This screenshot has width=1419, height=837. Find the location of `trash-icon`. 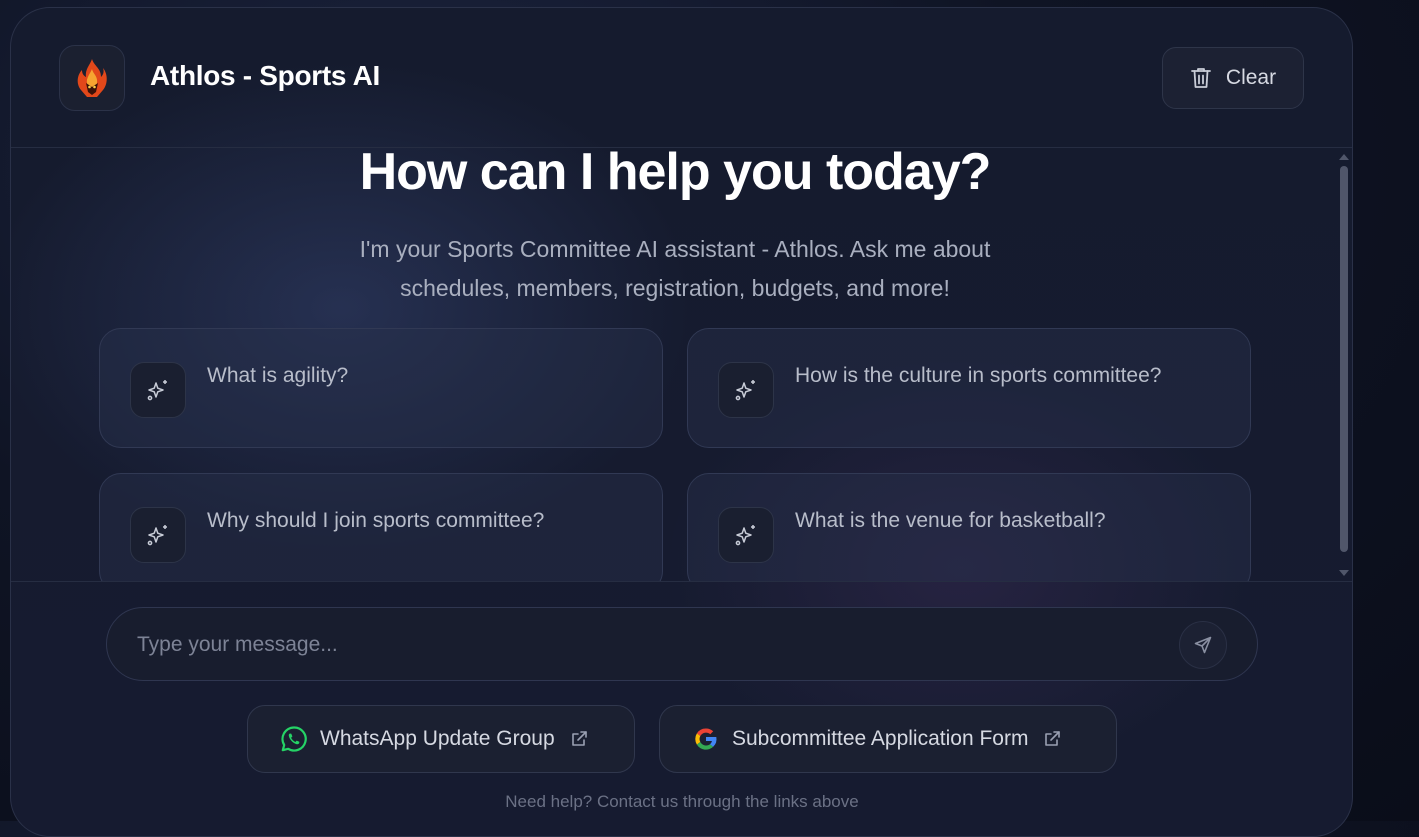

trash-icon is located at coordinates (1201, 78).